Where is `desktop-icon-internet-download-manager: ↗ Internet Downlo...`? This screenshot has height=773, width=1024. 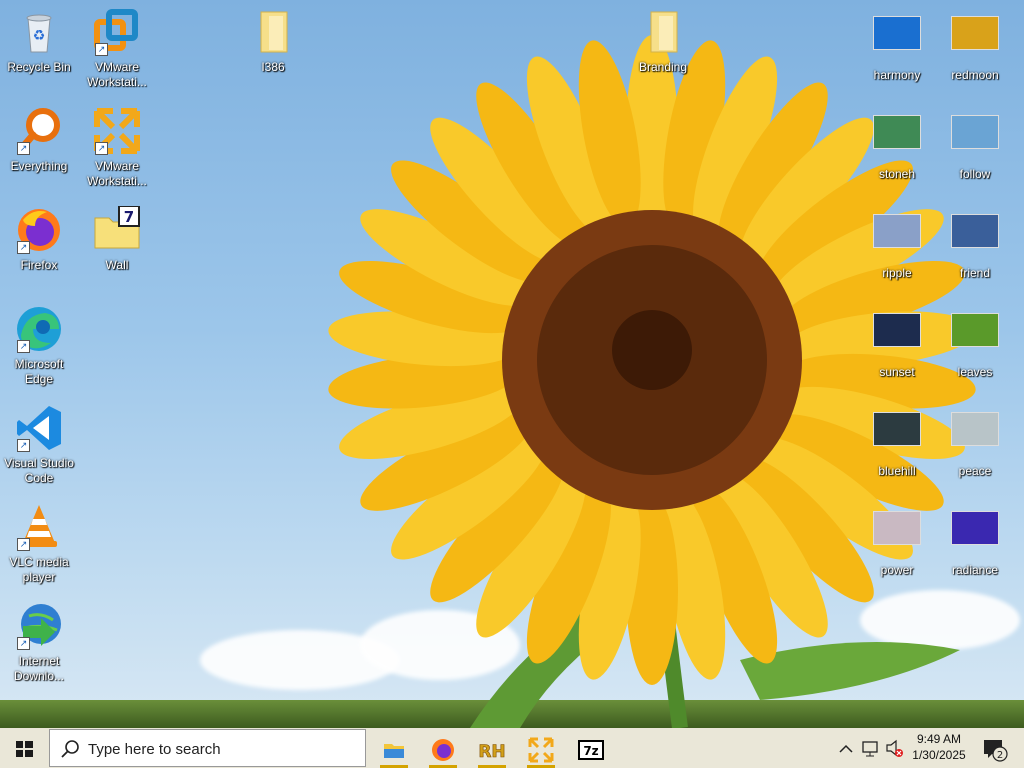 desktop-icon-internet-download-manager: ↗ Internet Downlo... is located at coordinates (39, 643).